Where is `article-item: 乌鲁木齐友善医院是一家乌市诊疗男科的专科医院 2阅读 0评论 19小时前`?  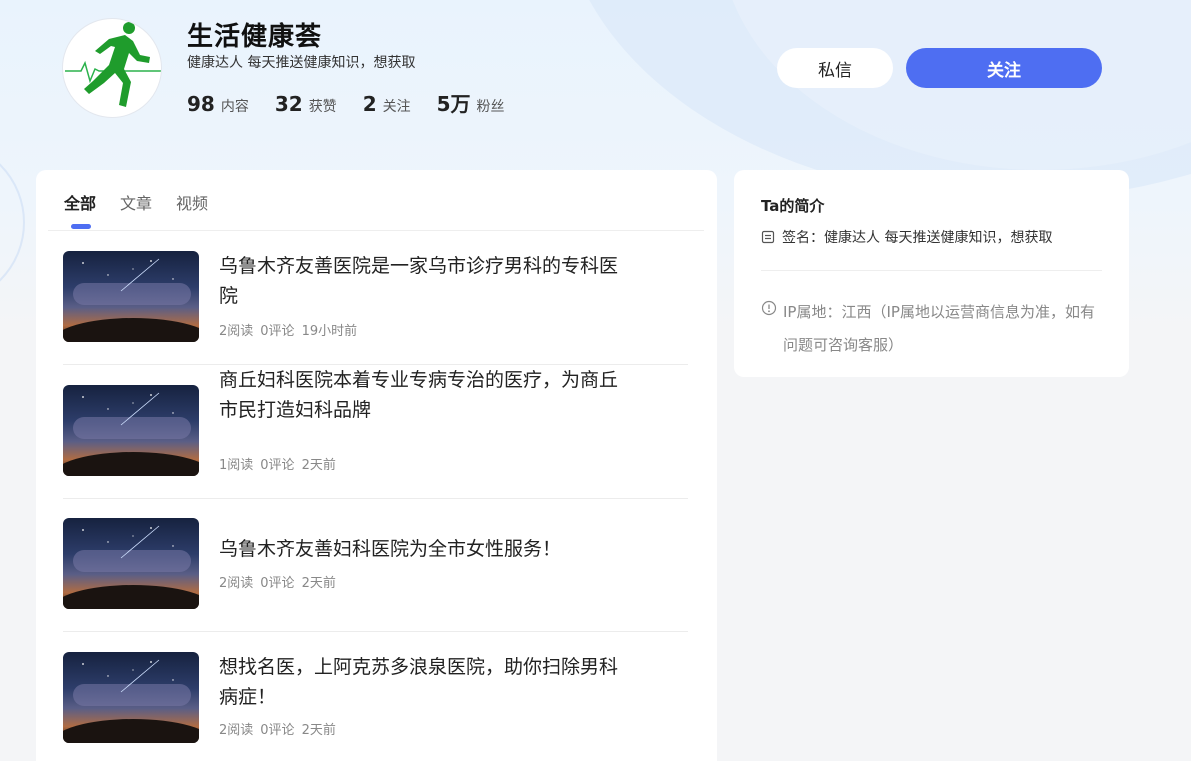
article-item: 乌鲁木齐友善医院是一家乌市诊疗男科的专科医院 2阅读 0评论 19小时前 is located at coordinates (375, 298).